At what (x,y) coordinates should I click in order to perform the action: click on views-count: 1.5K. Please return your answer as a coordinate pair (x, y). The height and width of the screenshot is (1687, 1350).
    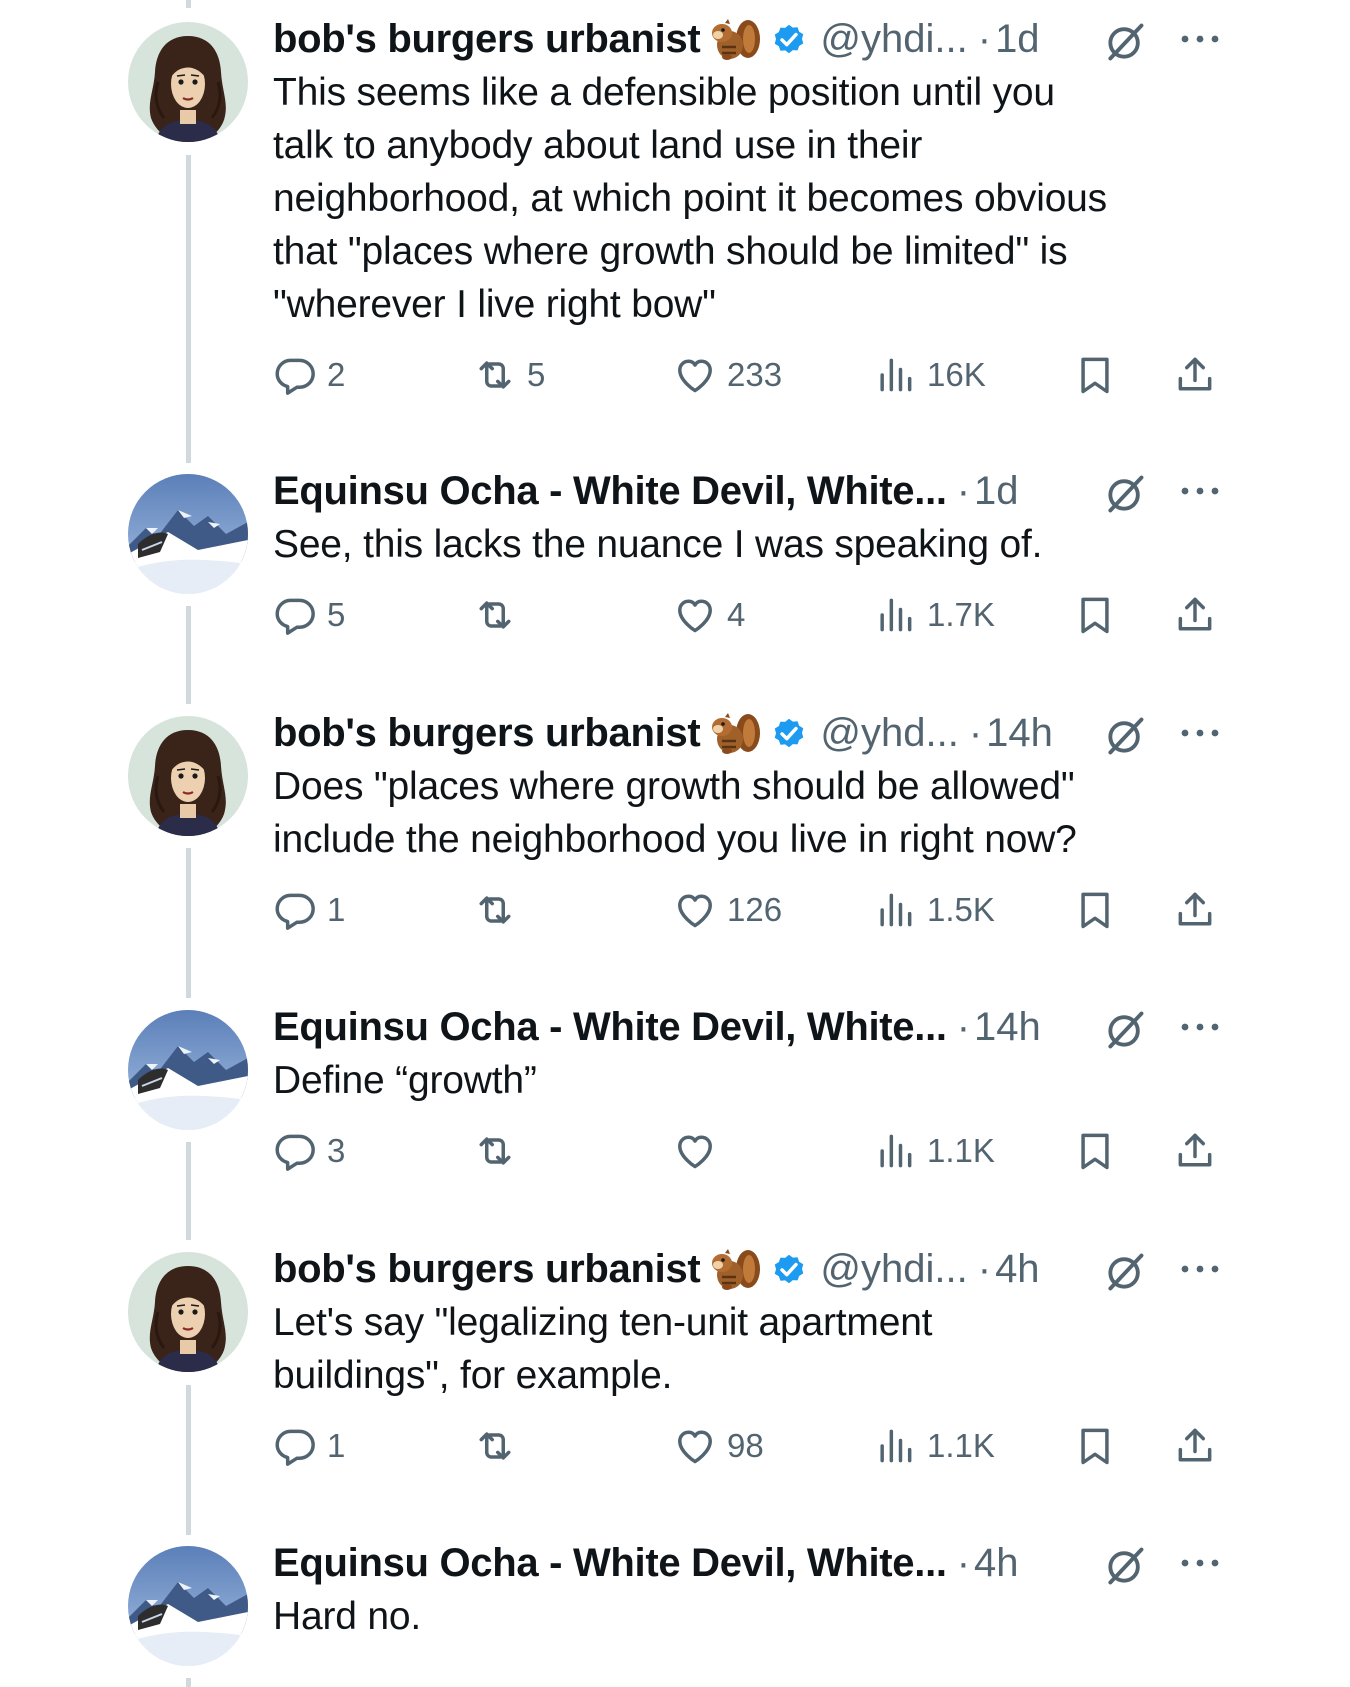
    Looking at the image, I should click on (961, 909).